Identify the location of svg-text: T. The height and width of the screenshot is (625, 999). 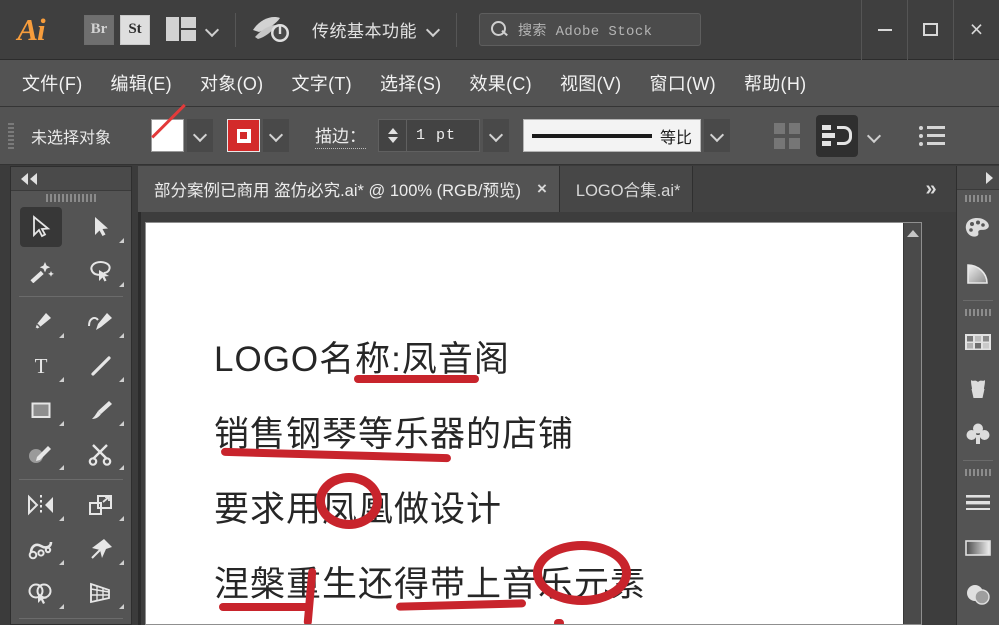
(41, 366).